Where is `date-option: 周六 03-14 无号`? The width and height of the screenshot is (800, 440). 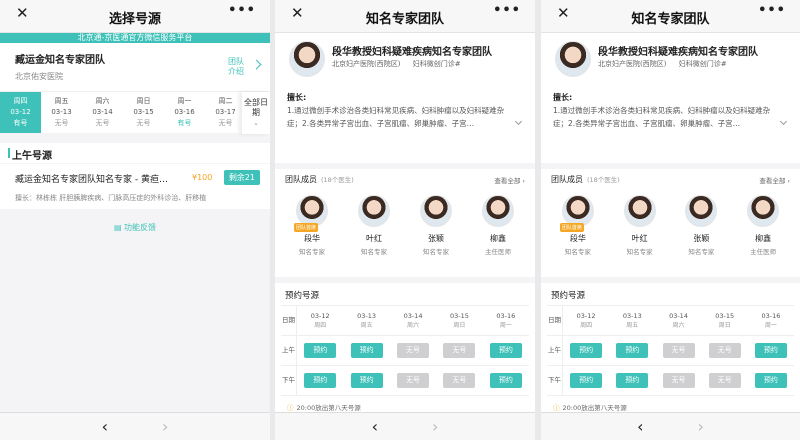
date-option: 周六 03-14 无号 is located at coordinates (102, 112).